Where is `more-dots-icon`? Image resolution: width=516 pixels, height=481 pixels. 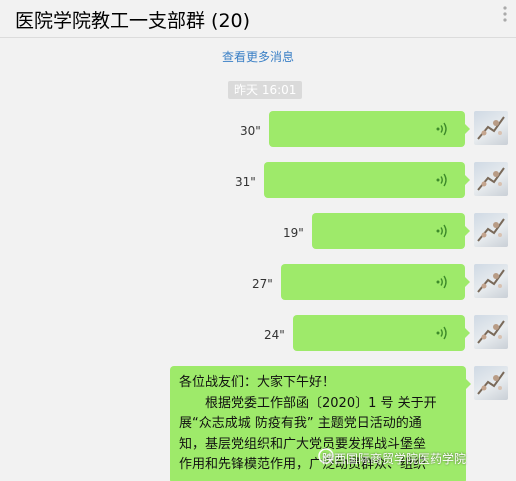
more-dots-icon is located at coordinates (505, 17).